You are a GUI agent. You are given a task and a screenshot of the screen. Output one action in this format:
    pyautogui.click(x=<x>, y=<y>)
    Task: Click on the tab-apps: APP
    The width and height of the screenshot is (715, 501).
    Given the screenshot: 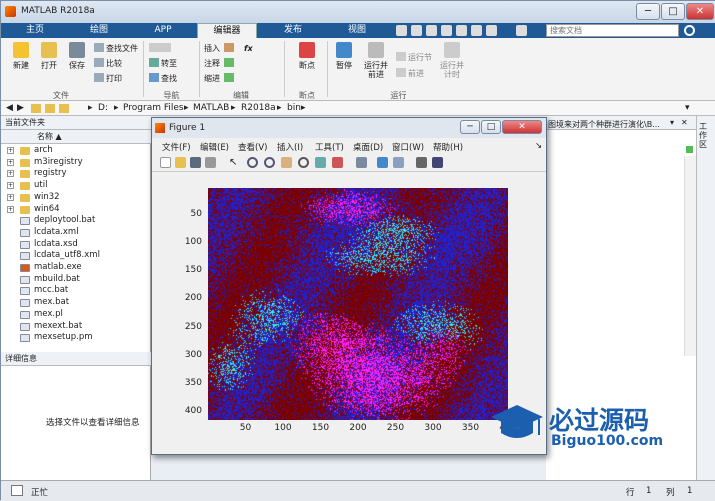 What is the action you would take?
    pyautogui.click(x=163, y=30)
    